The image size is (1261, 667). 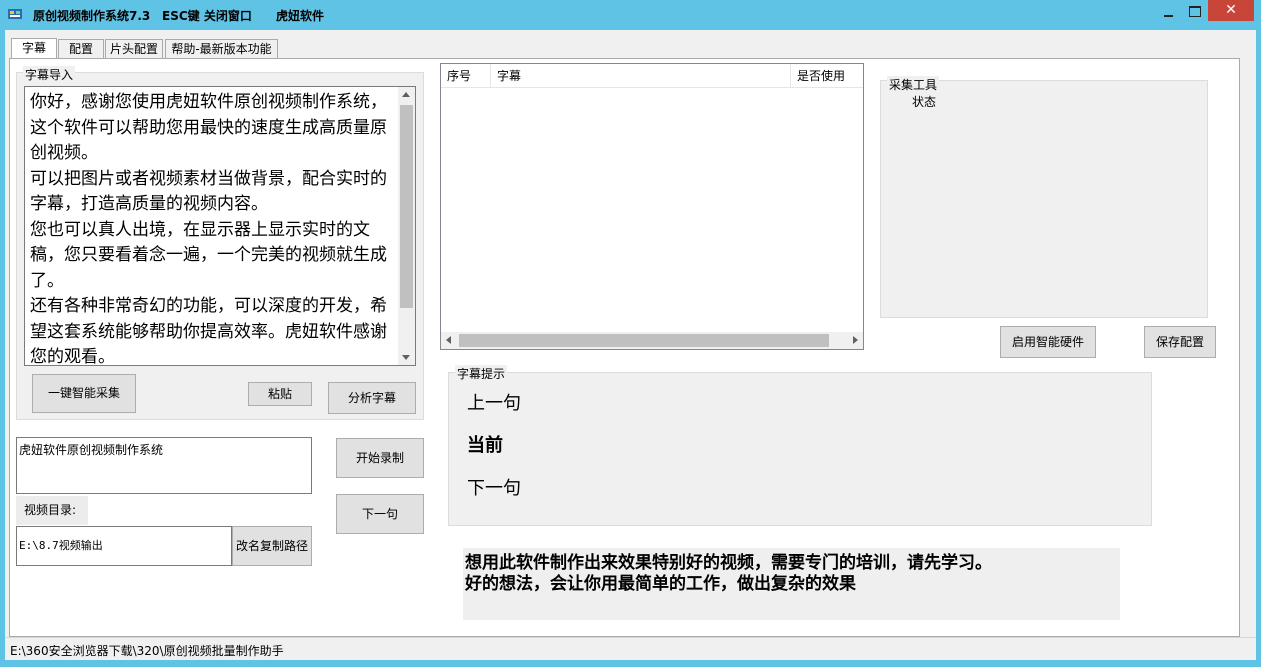 I want to click on close-button: ✕, so click(x=1231, y=10).